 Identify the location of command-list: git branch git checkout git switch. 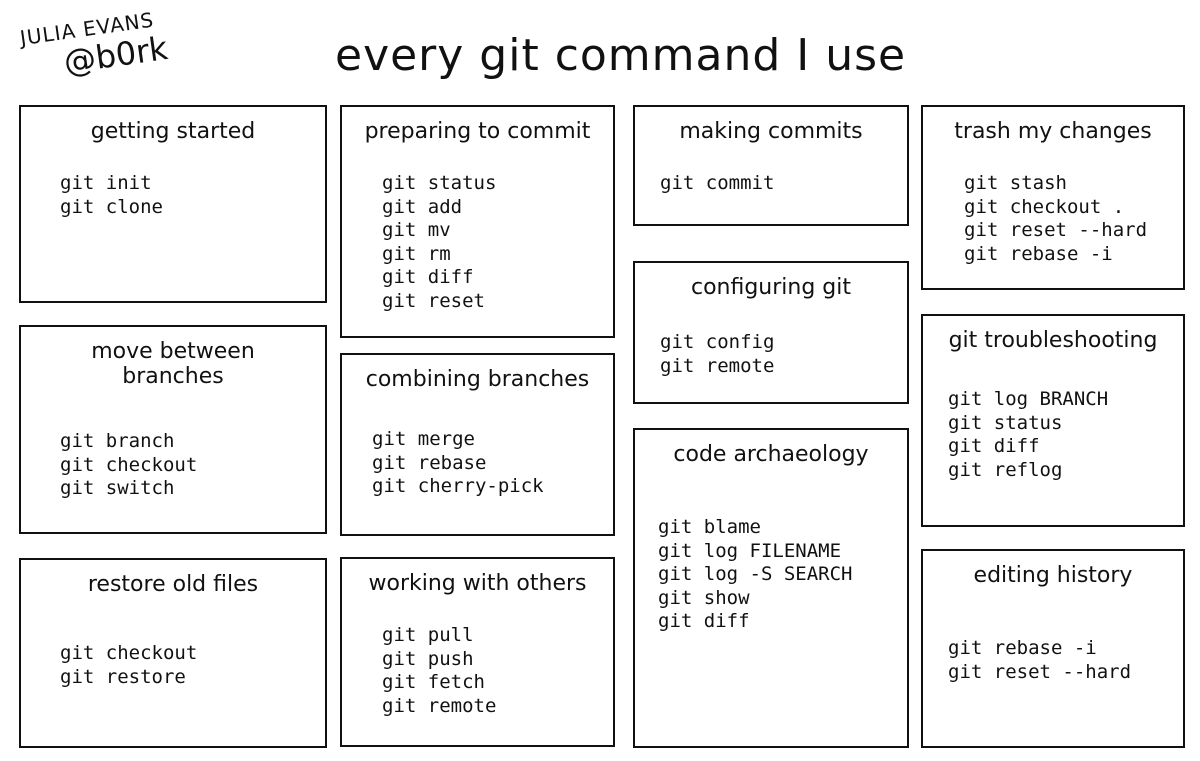
(128, 465).